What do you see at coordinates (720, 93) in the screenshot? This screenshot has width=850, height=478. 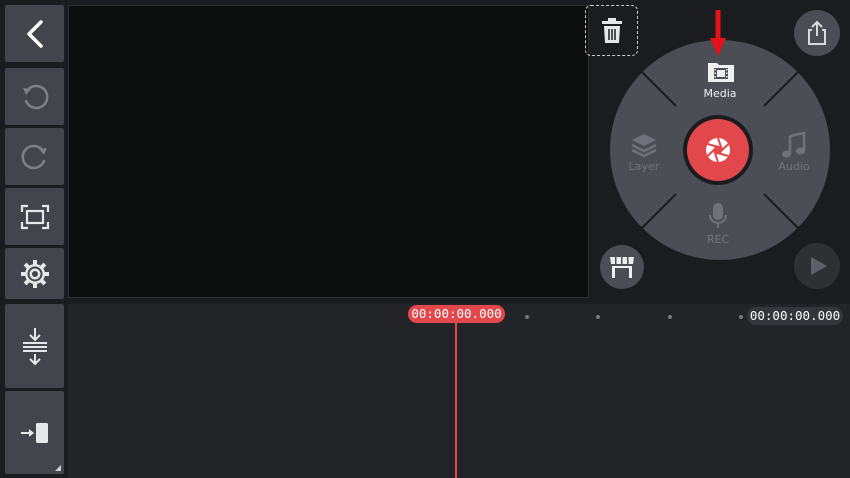 I see `media-label: Media` at bounding box center [720, 93].